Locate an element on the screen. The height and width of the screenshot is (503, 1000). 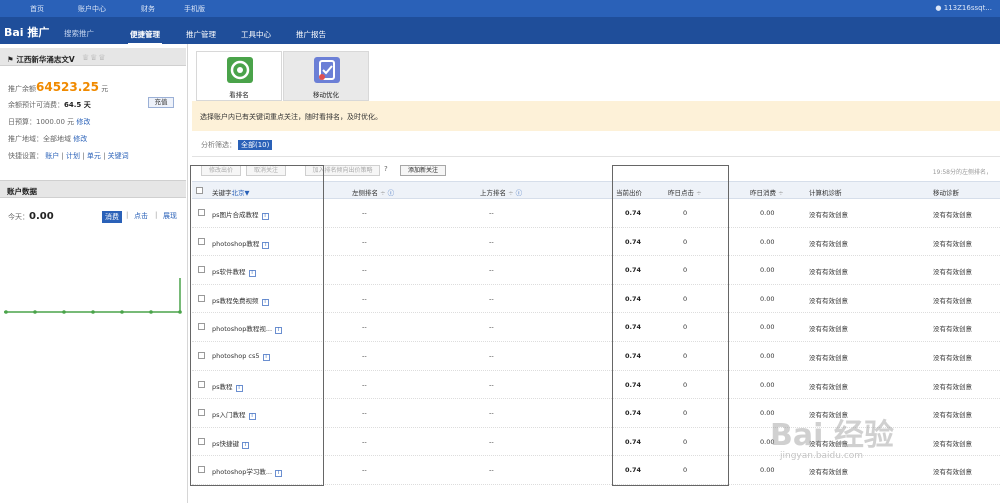
top-link-finance: 财务 is located at coordinates (148, 9).